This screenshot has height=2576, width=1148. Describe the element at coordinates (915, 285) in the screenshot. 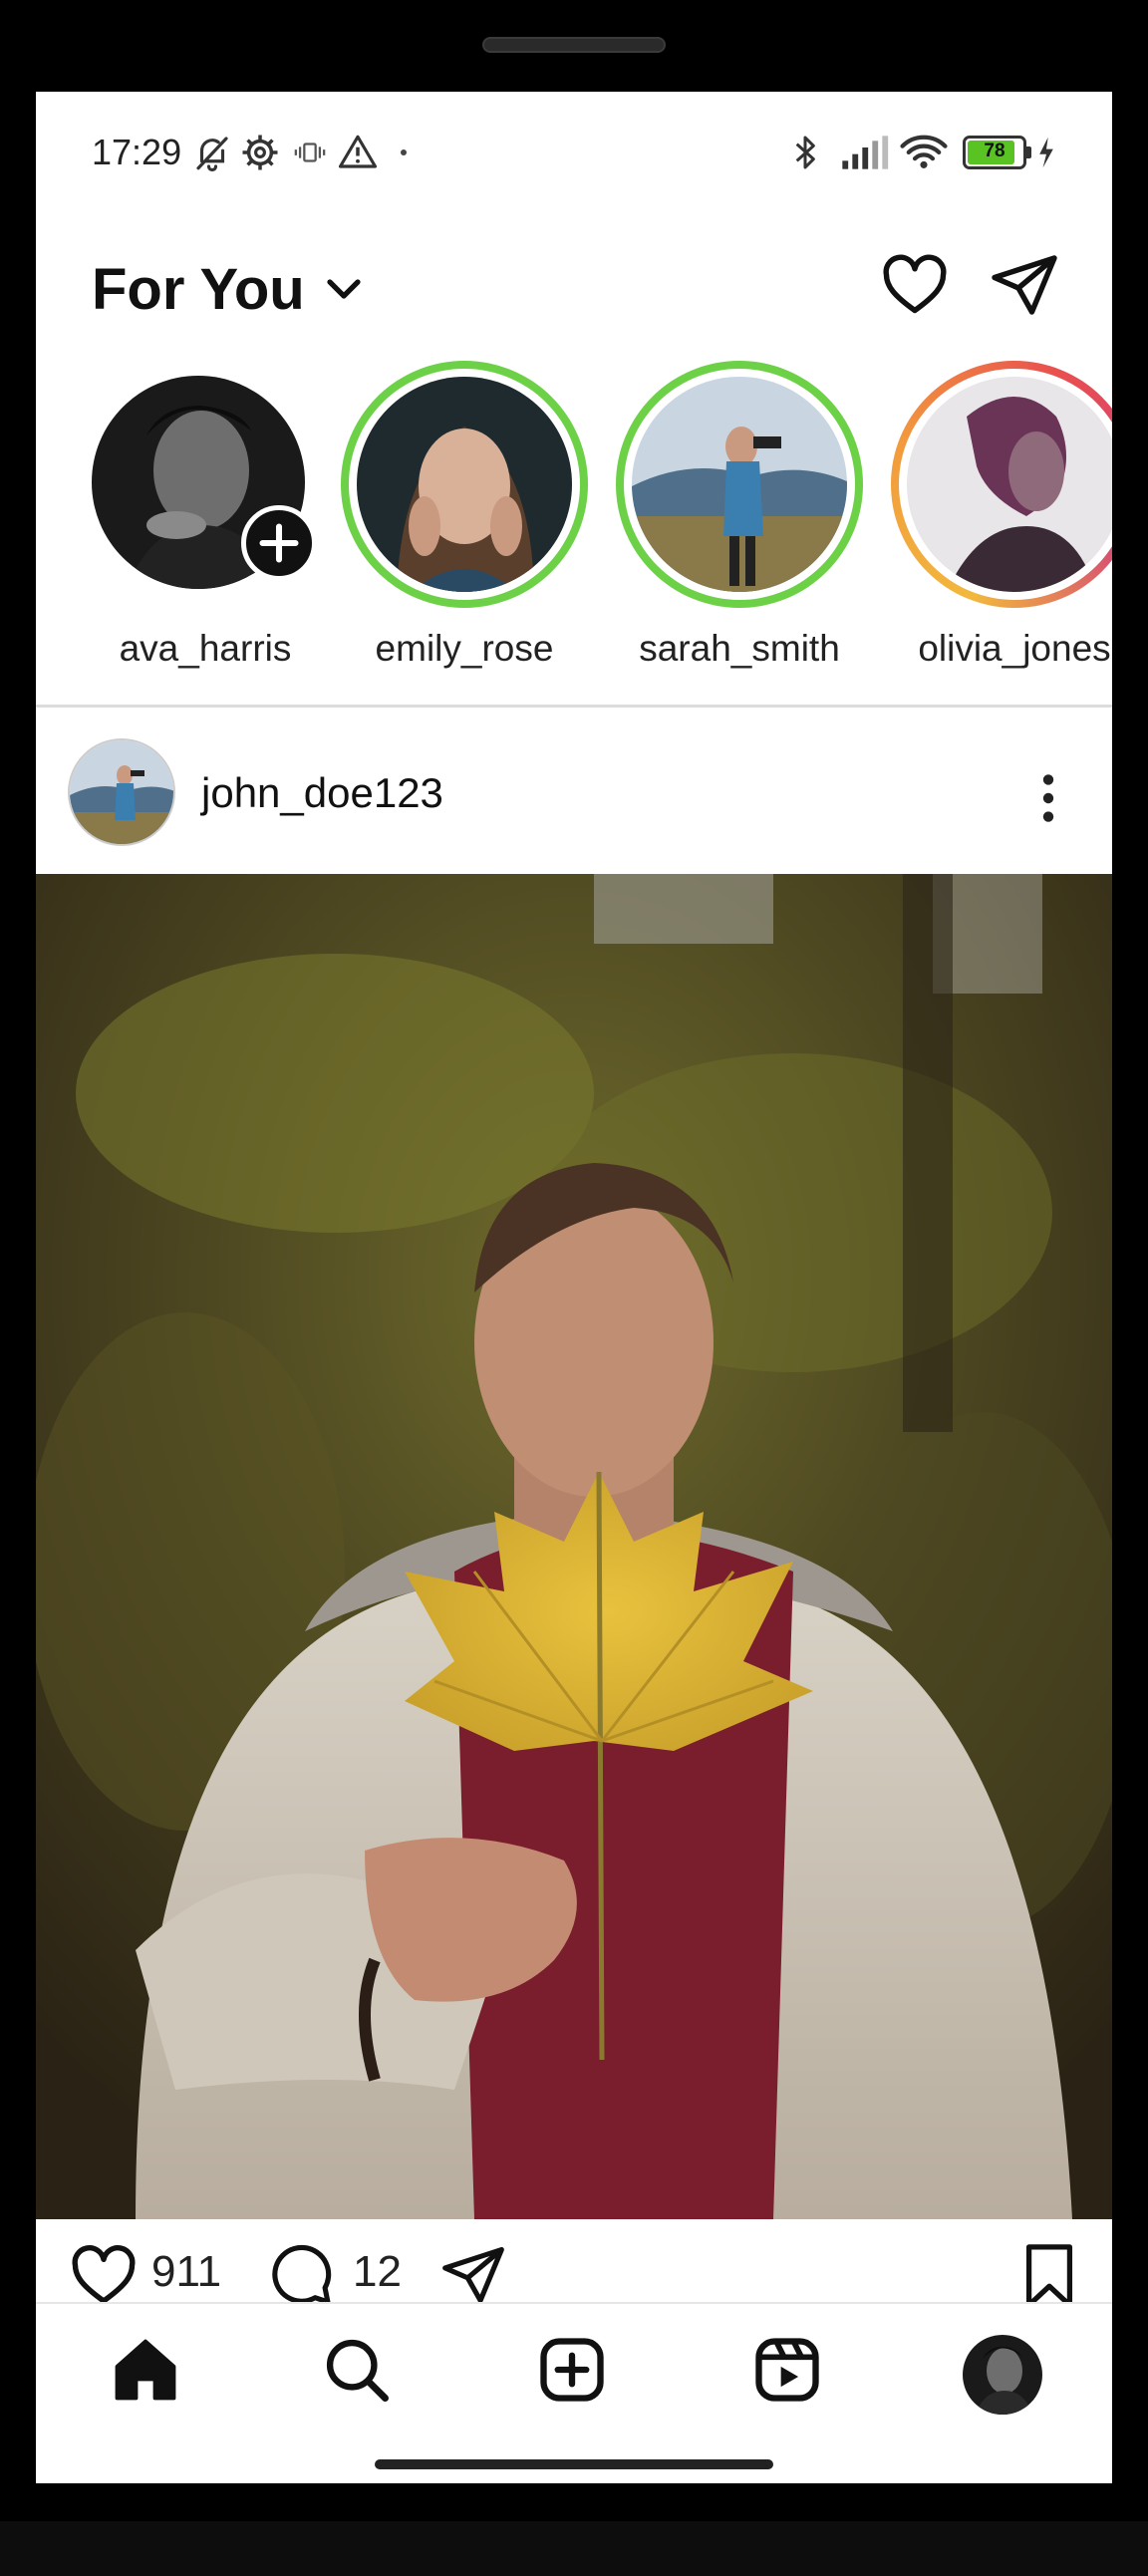

I see `heart-icon` at that location.